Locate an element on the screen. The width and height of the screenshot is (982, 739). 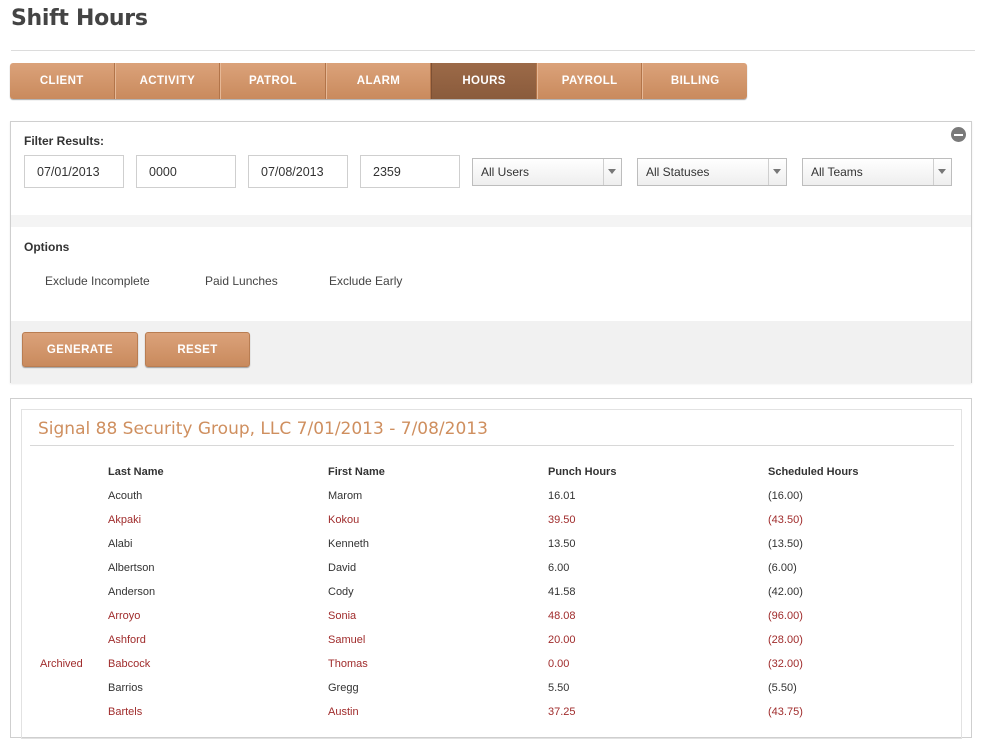
table-row: Akpaki Kokou 39.50 (43.50) is located at coordinates (491, 526).